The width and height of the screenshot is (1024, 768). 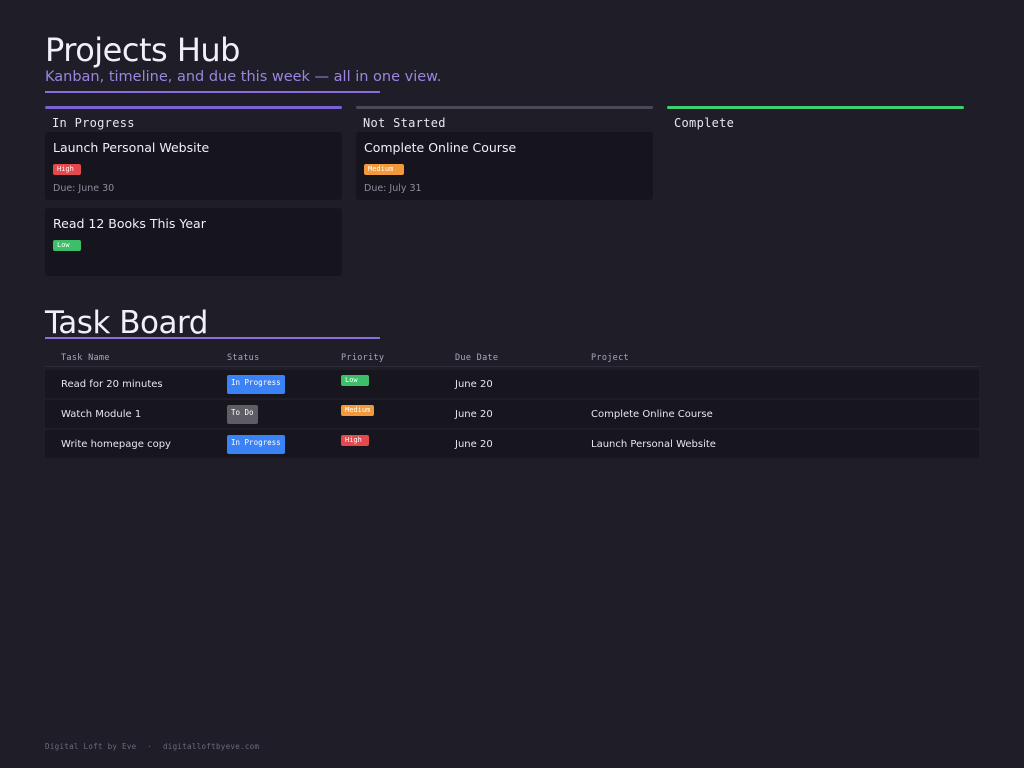 I want to click on project-name: Complete Online Course, so click(x=652, y=414).